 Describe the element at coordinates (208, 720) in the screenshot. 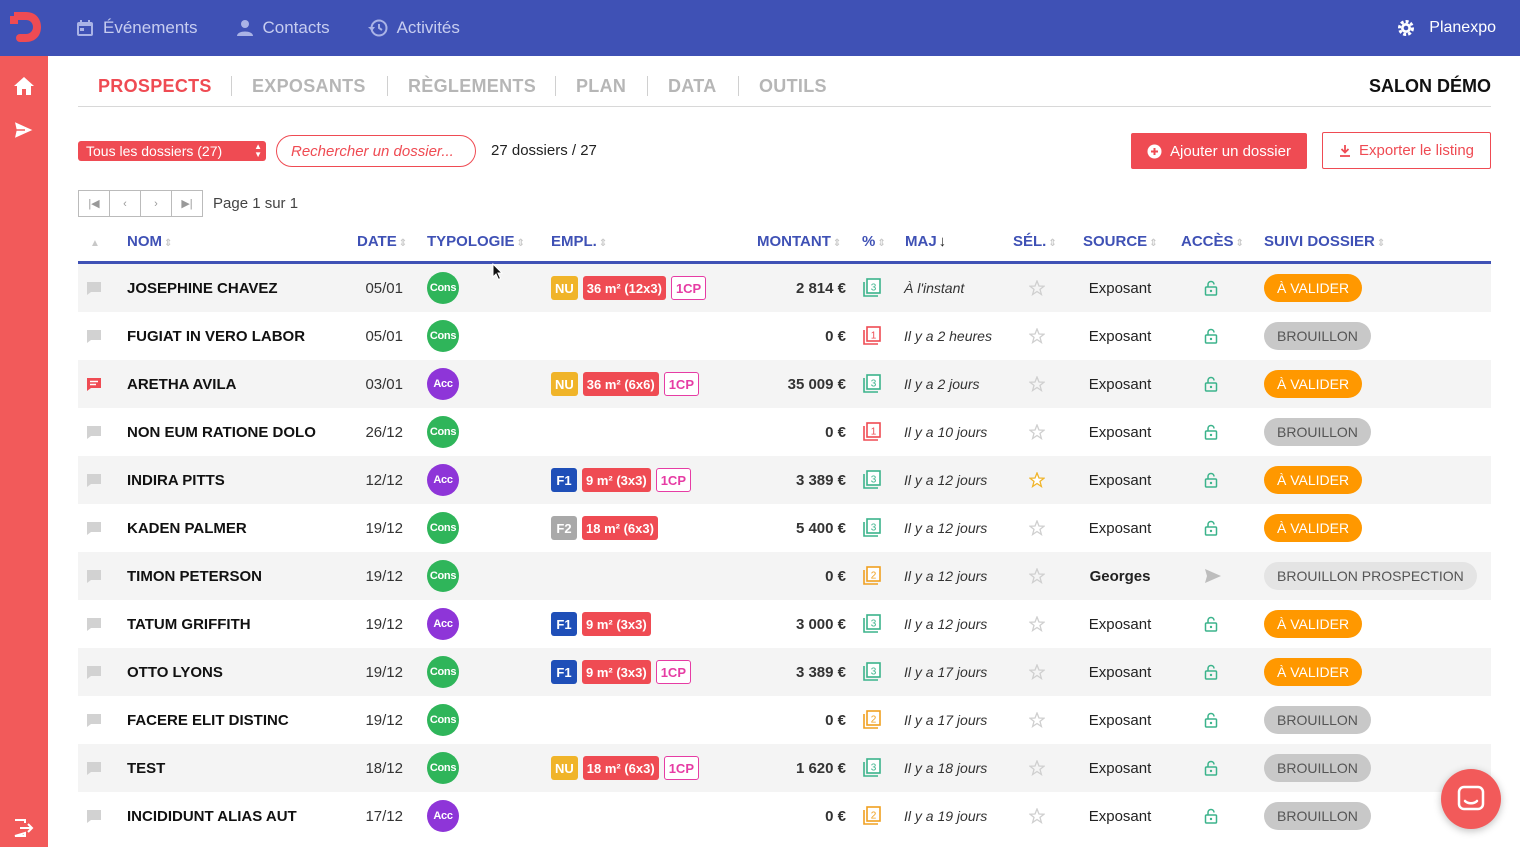

I see `folder-name: FACERE ELIT DISTINC` at that location.